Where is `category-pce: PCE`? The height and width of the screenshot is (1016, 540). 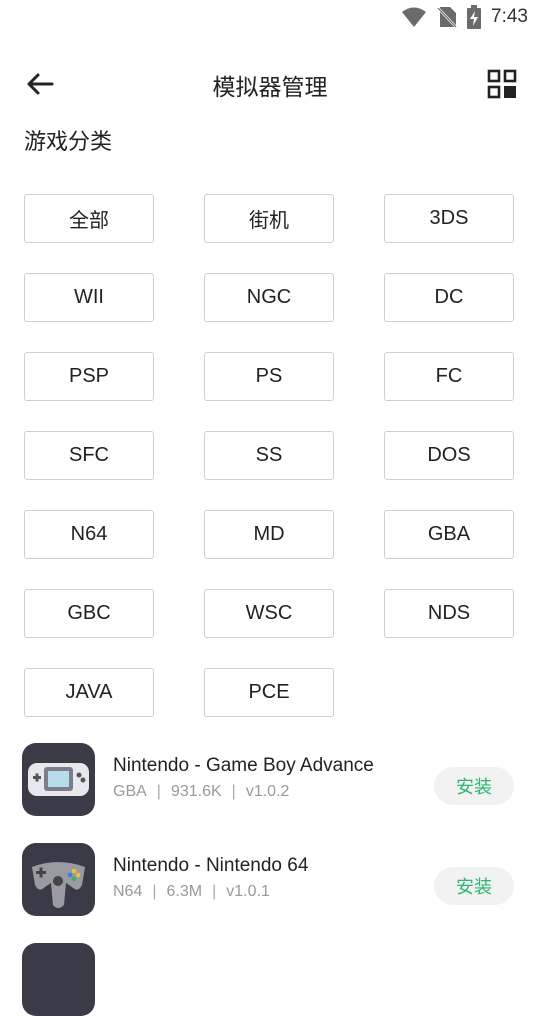 category-pce: PCE is located at coordinates (269, 692).